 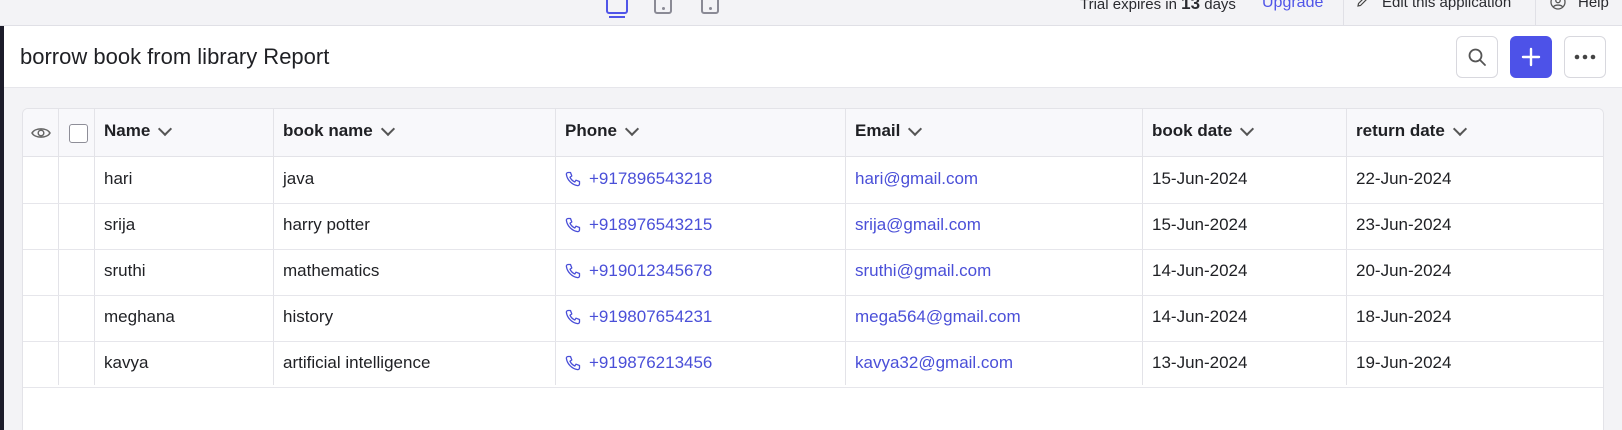 I want to click on cell-phone: +917896543218, so click(x=638, y=179).